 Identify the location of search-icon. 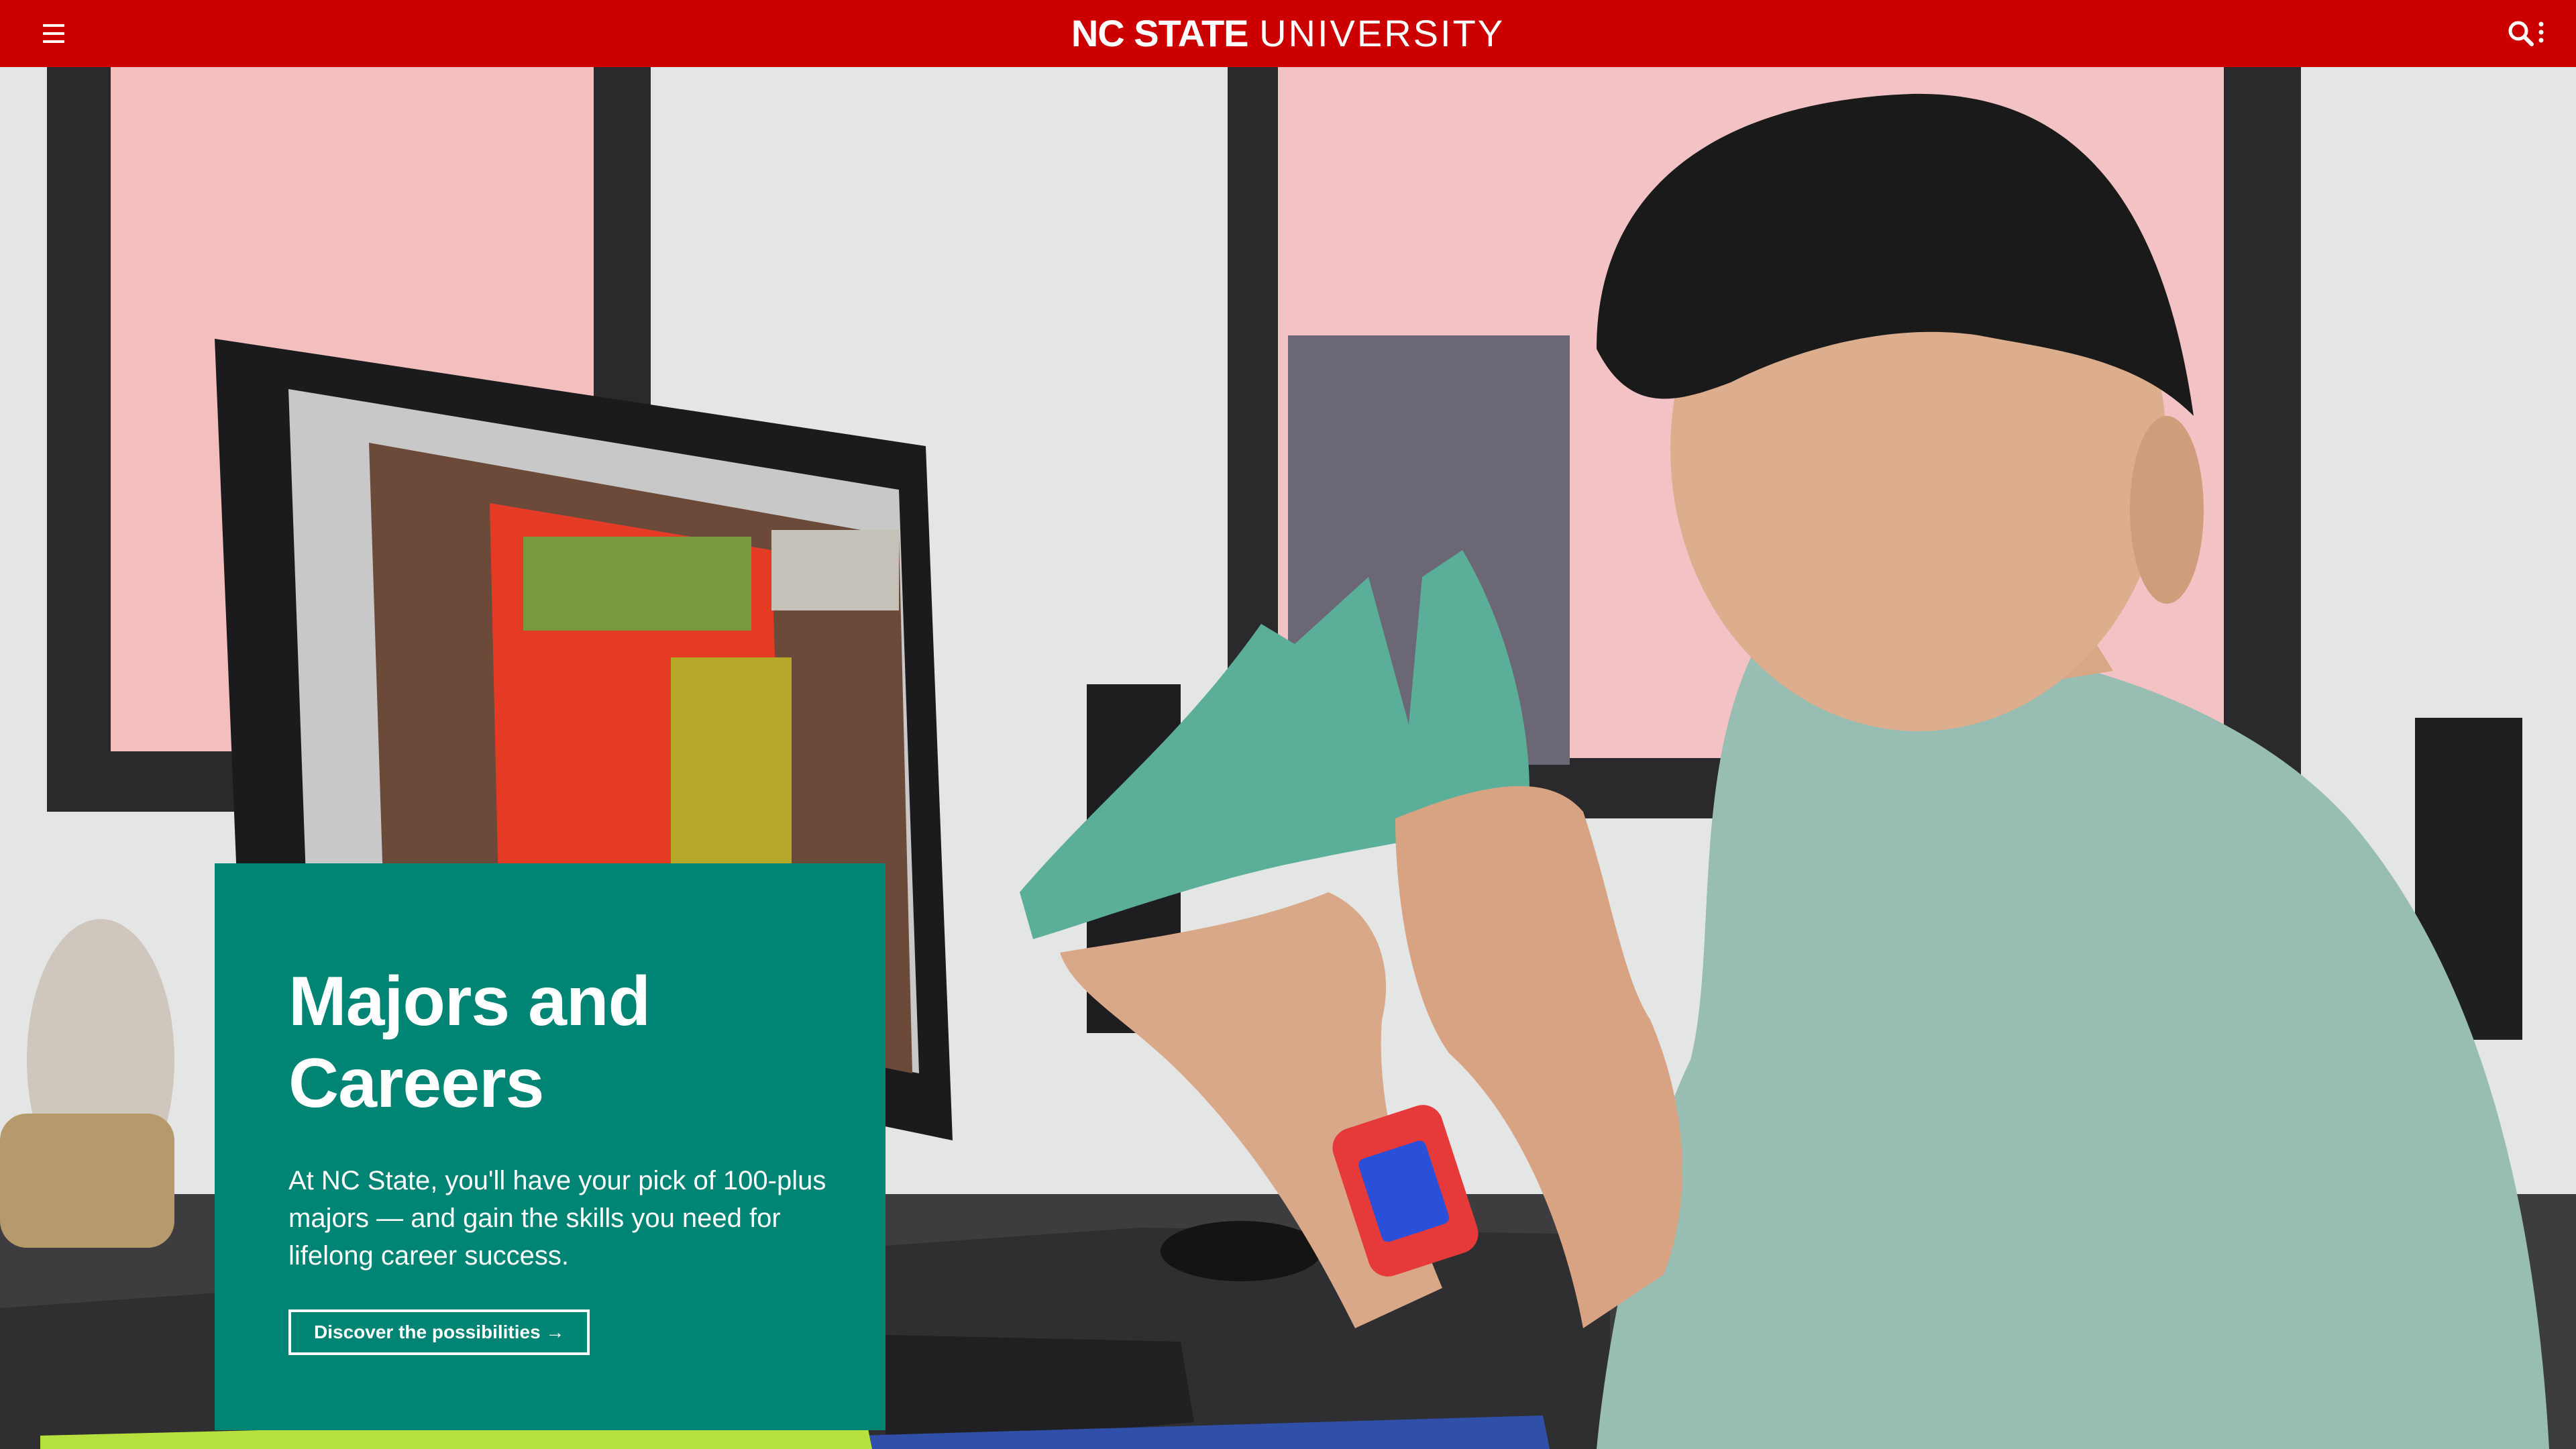
(2527, 33).